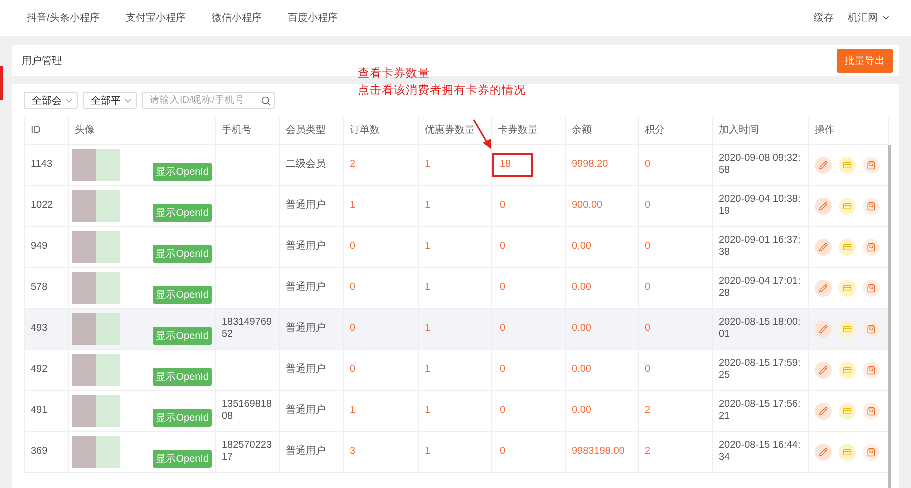 This screenshot has height=488, width=911. Describe the element at coordinates (824, 18) in the screenshot. I see `cache-link: 缓存` at that location.